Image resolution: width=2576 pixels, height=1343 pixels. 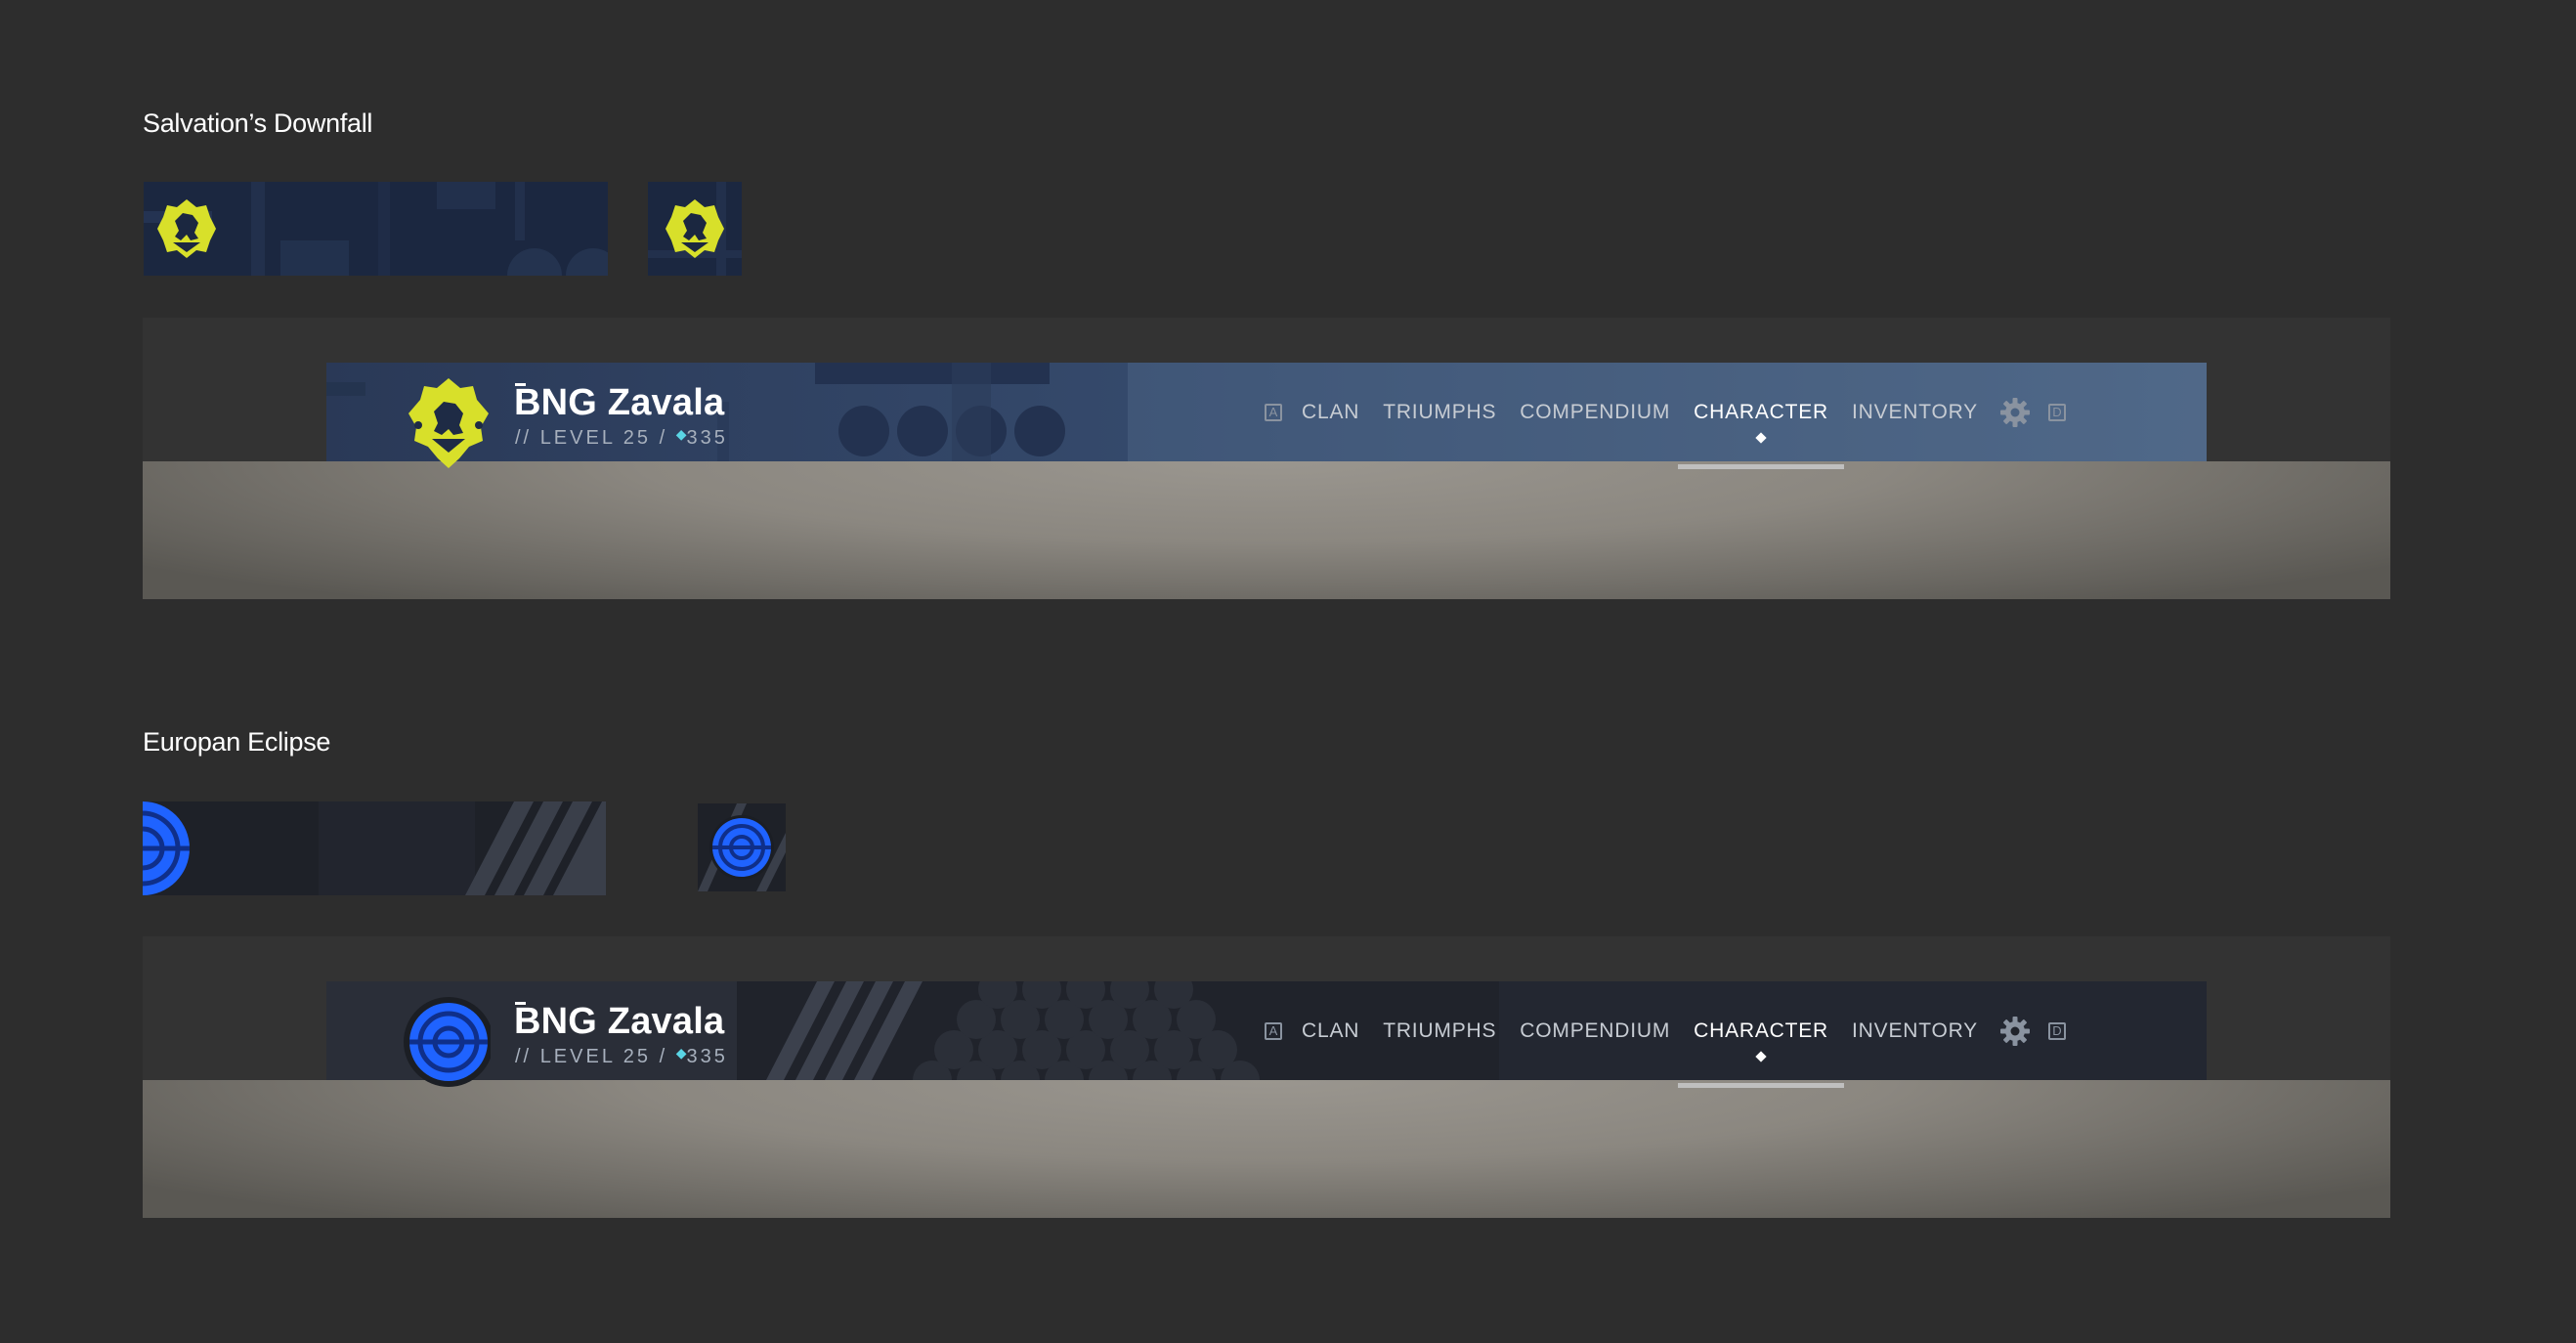 What do you see at coordinates (237, 742) in the screenshot?
I see `section-title-europan-eclipse: Europan Eclipse` at bounding box center [237, 742].